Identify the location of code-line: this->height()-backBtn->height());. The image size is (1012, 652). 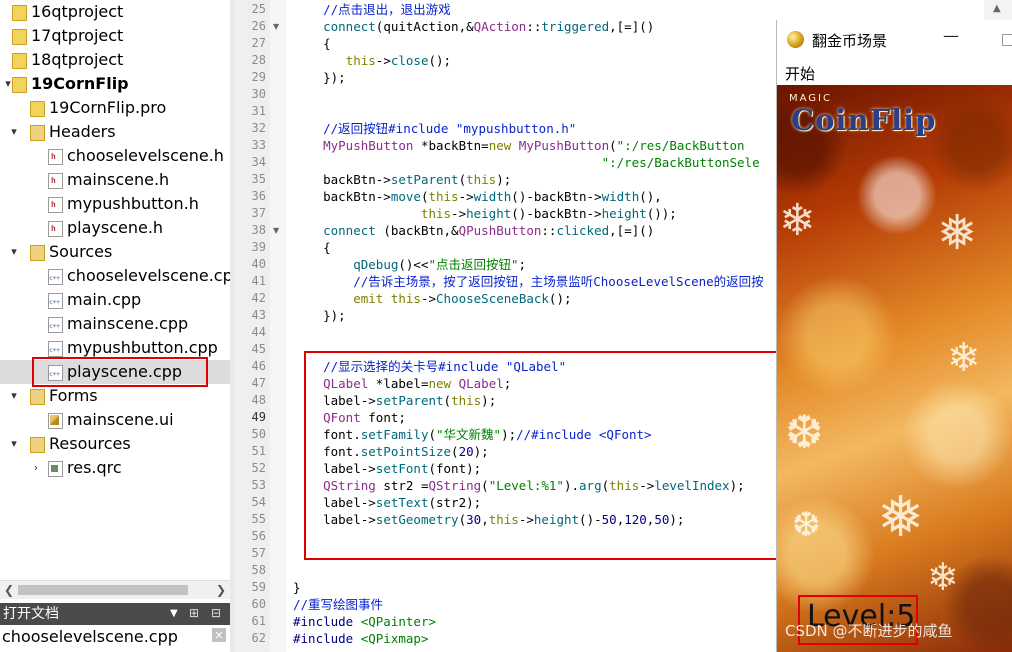
(485, 213).